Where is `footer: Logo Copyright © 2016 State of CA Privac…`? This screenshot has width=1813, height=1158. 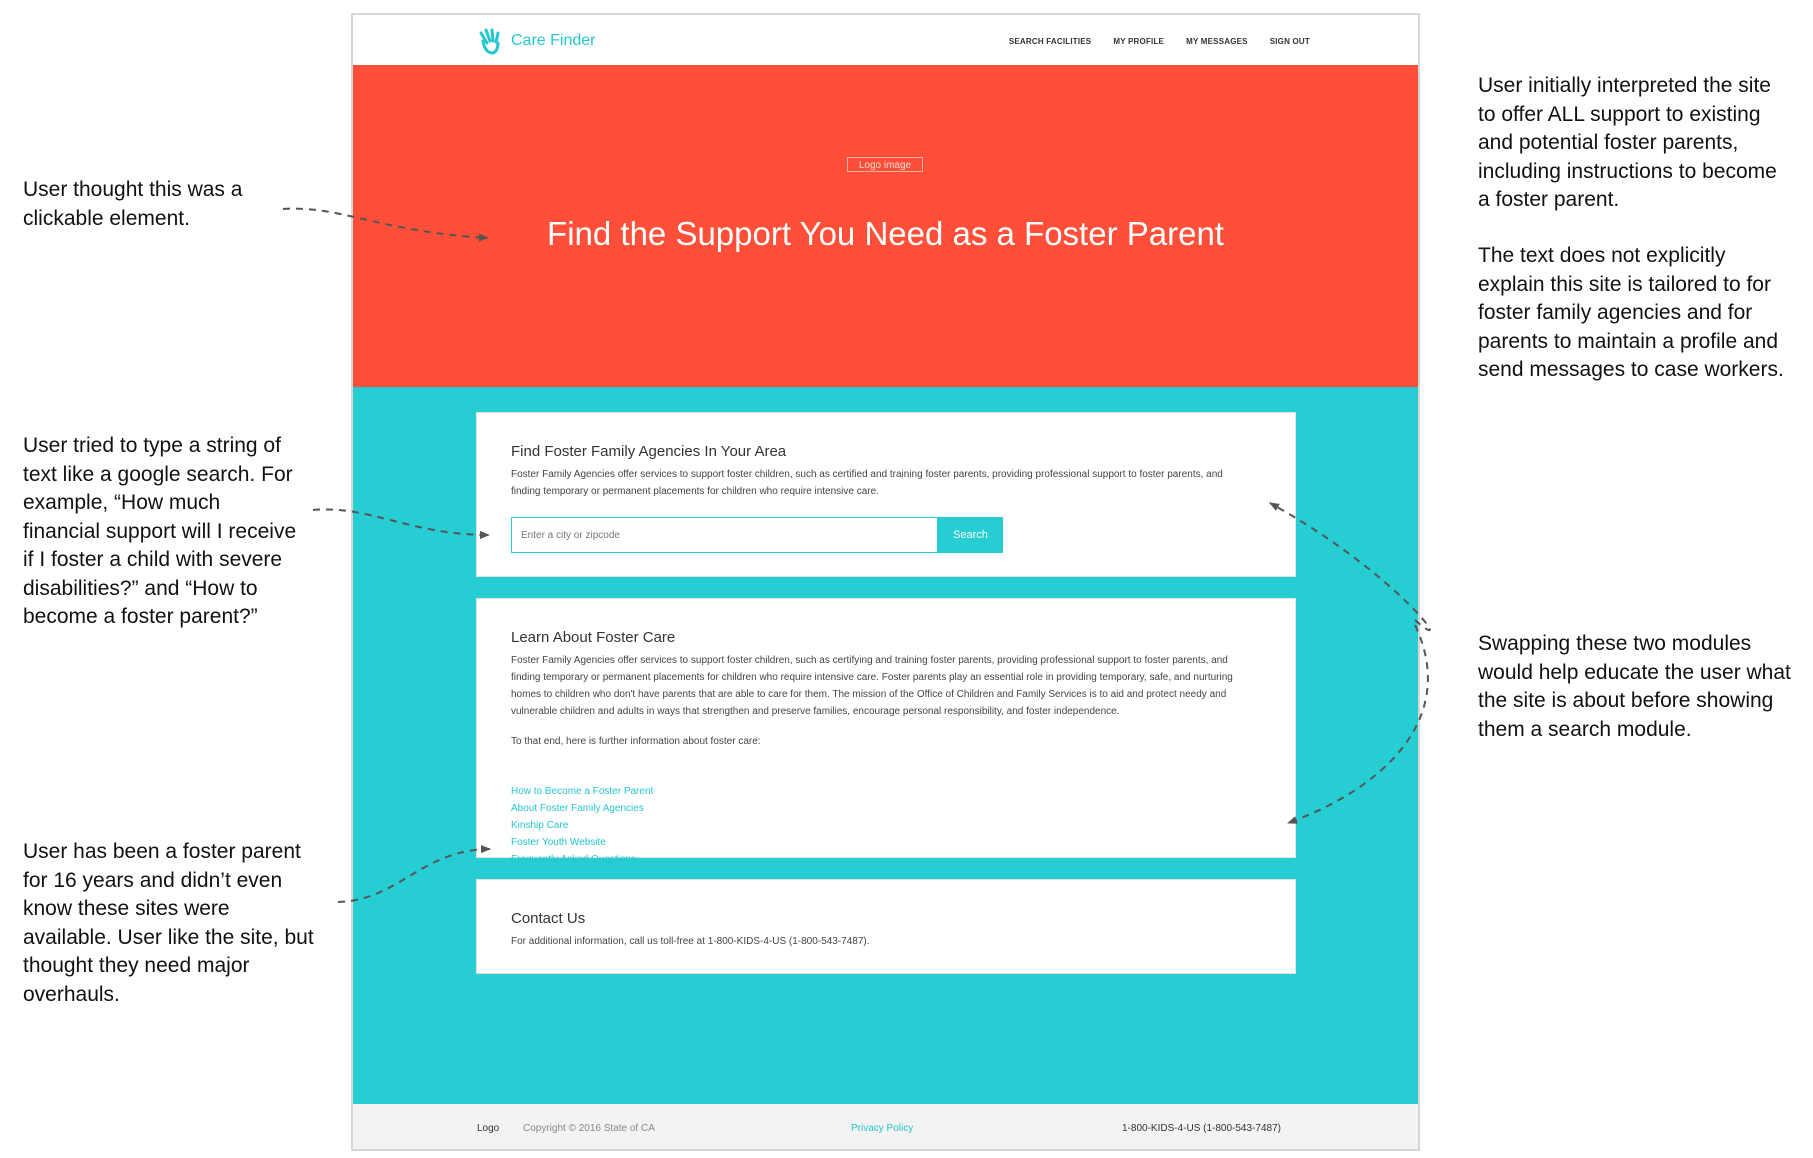
footer: Logo Copyright © 2016 State of CA Privac… is located at coordinates (885, 1126).